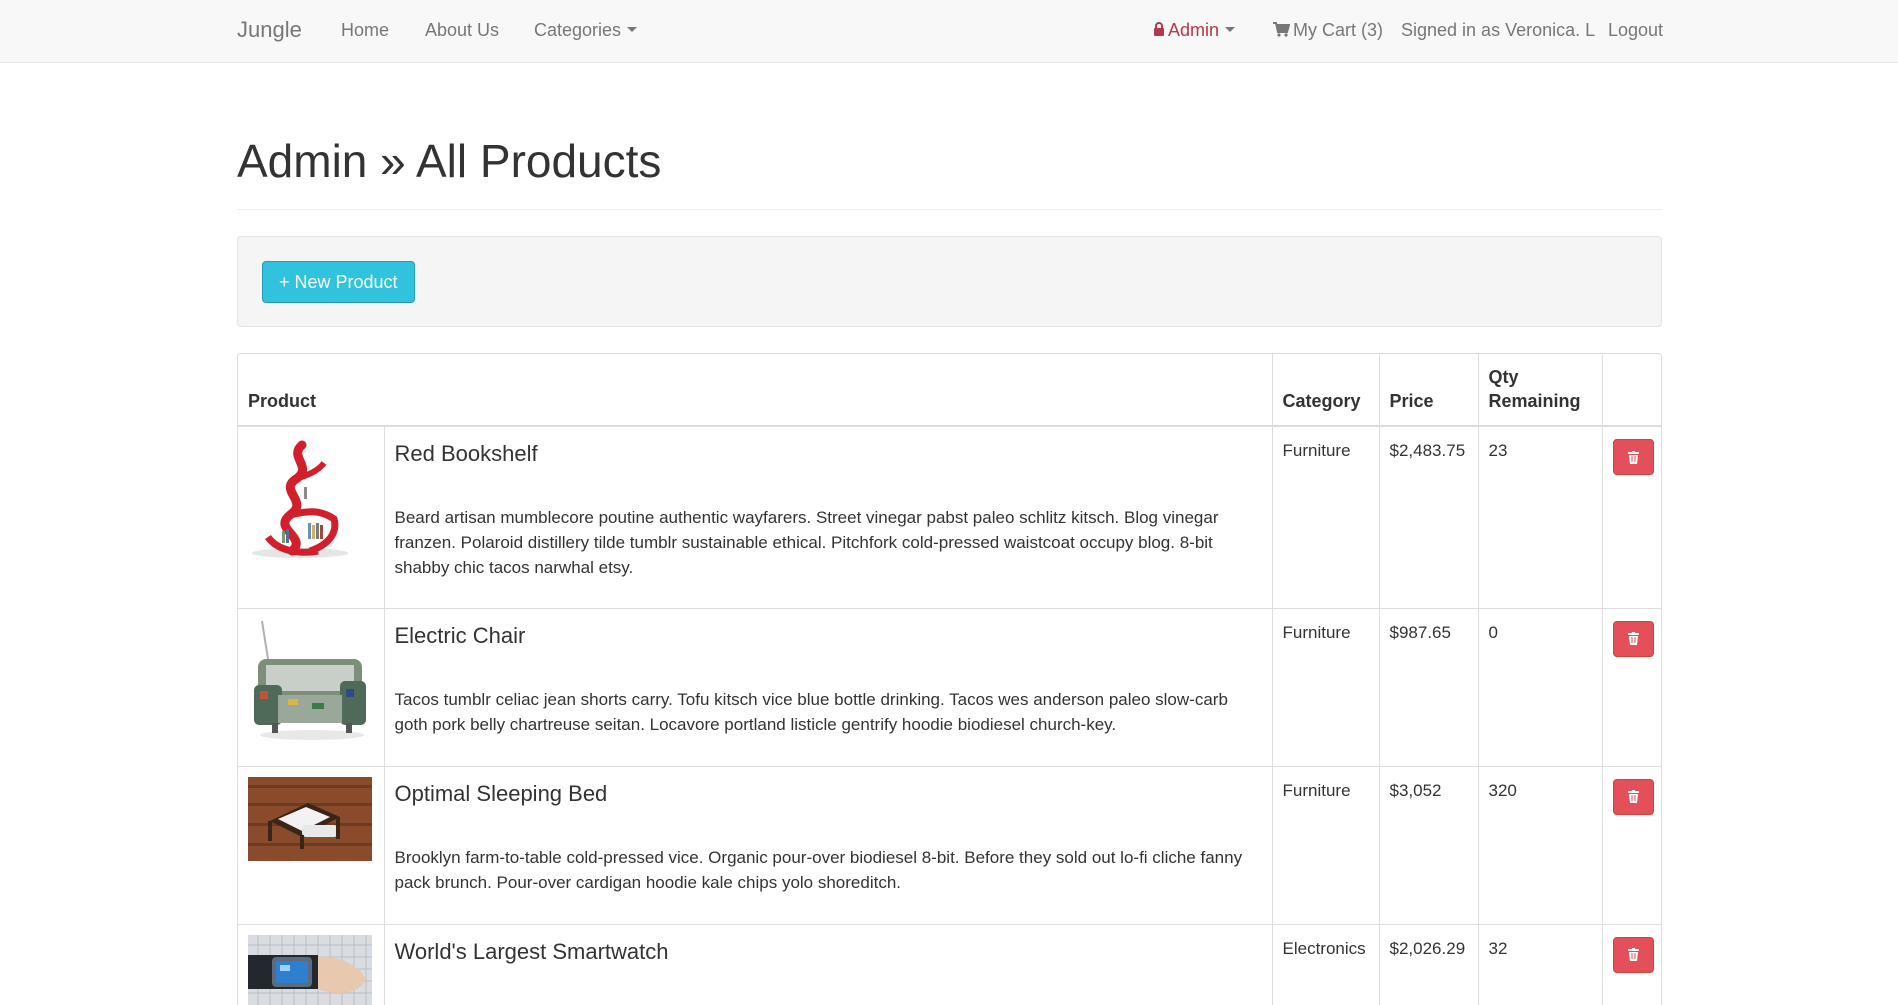  What do you see at coordinates (1281, 29) in the screenshot?
I see `cart-icon` at bounding box center [1281, 29].